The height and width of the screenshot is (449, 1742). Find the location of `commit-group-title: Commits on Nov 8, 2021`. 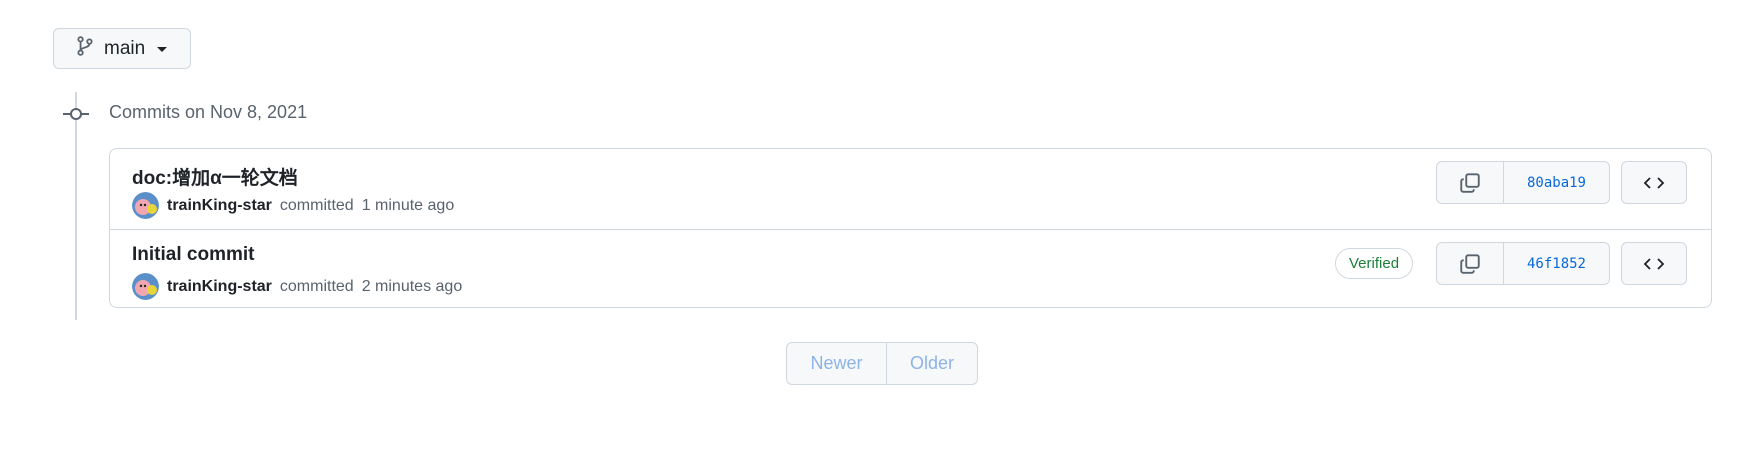

commit-group-title: Commits on Nov 8, 2021 is located at coordinates (208, 112).